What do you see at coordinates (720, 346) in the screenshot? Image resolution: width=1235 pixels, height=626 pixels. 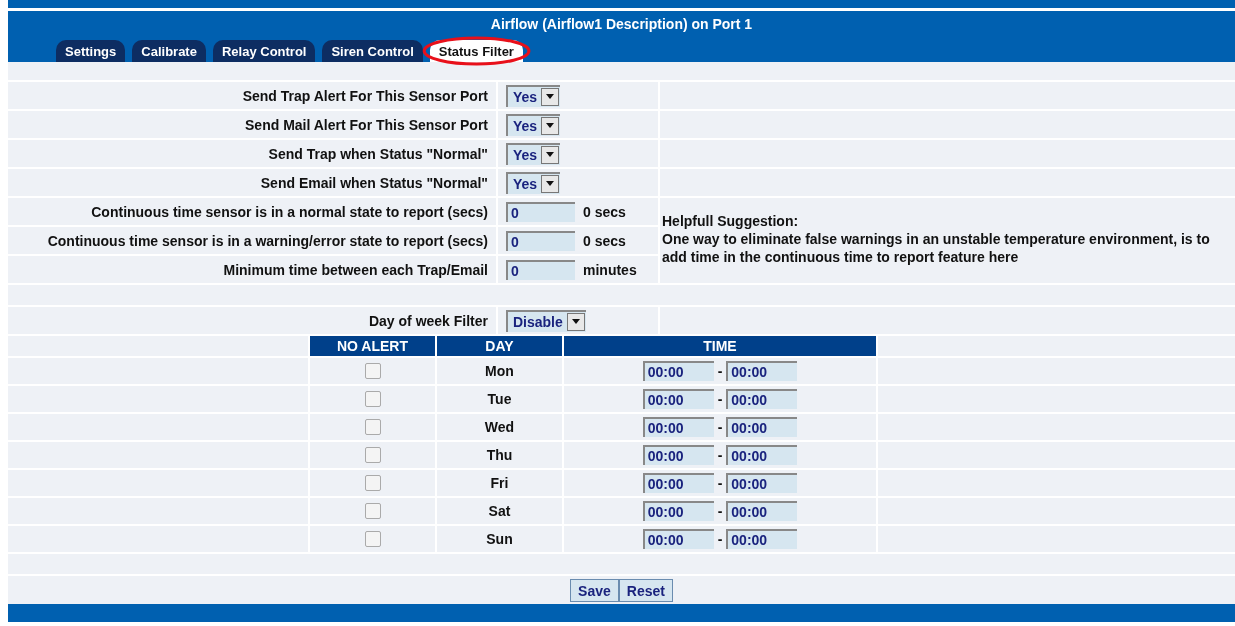 I see `column-header: TIME` at bounding box center [720, 346].